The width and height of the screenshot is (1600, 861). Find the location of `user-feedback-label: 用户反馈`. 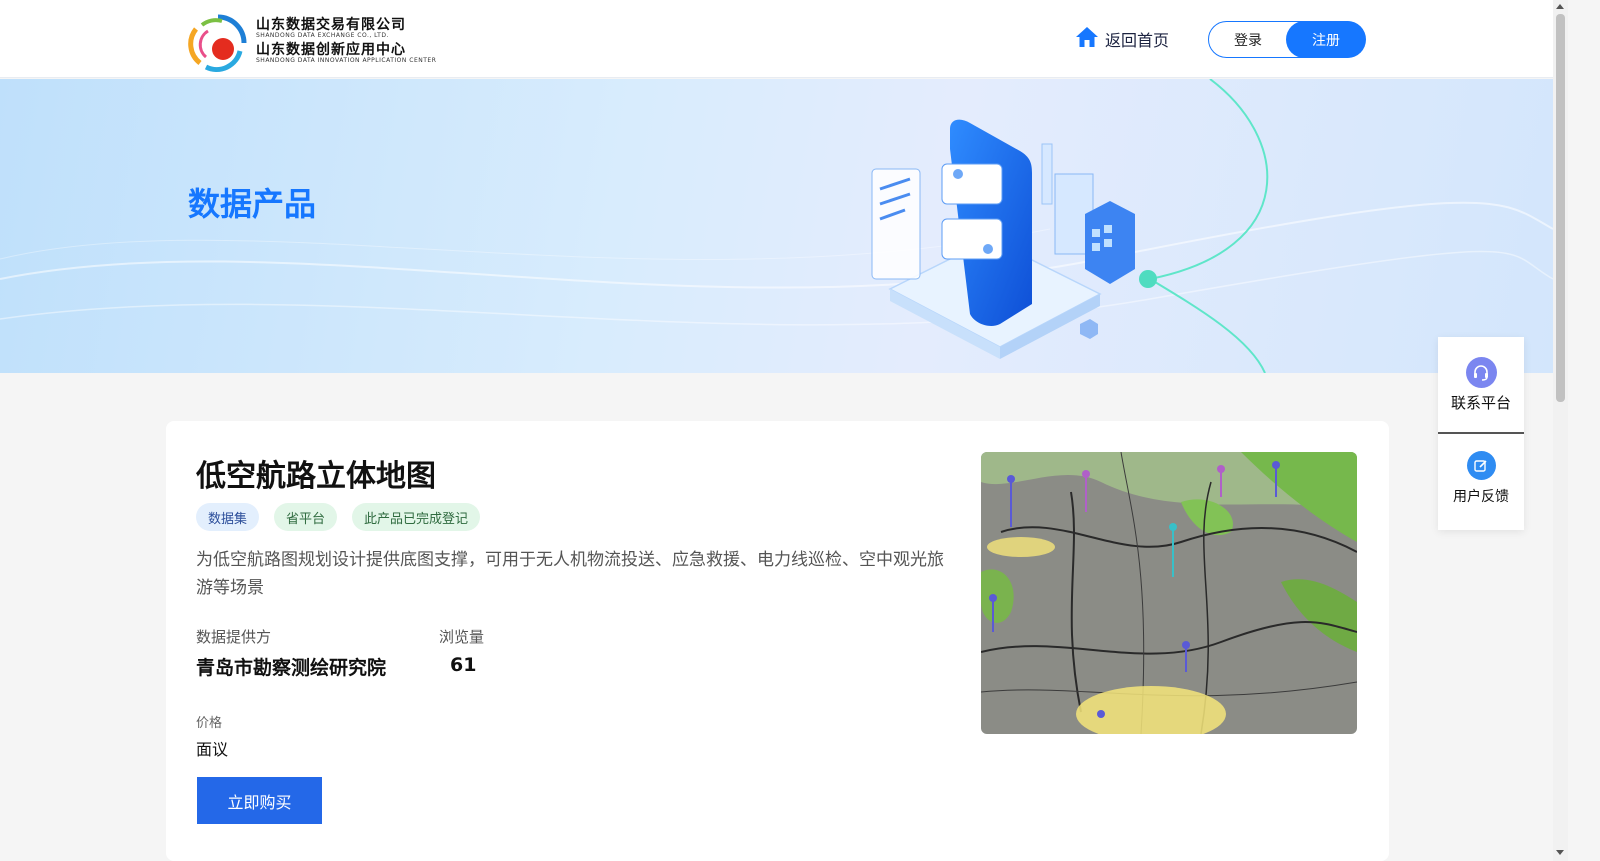

user-feedback-label: 用户反馈 is located at coordinates (1481, 497).